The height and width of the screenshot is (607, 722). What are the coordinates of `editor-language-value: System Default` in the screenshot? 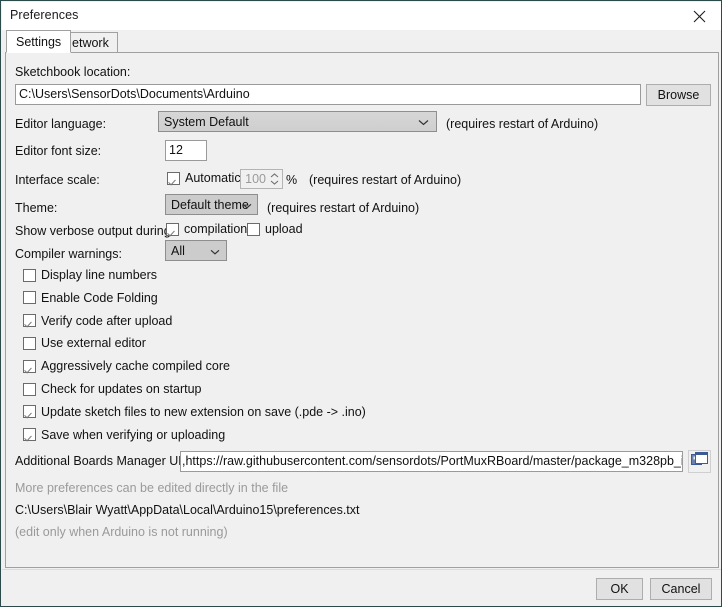 It's located at (206, 121).